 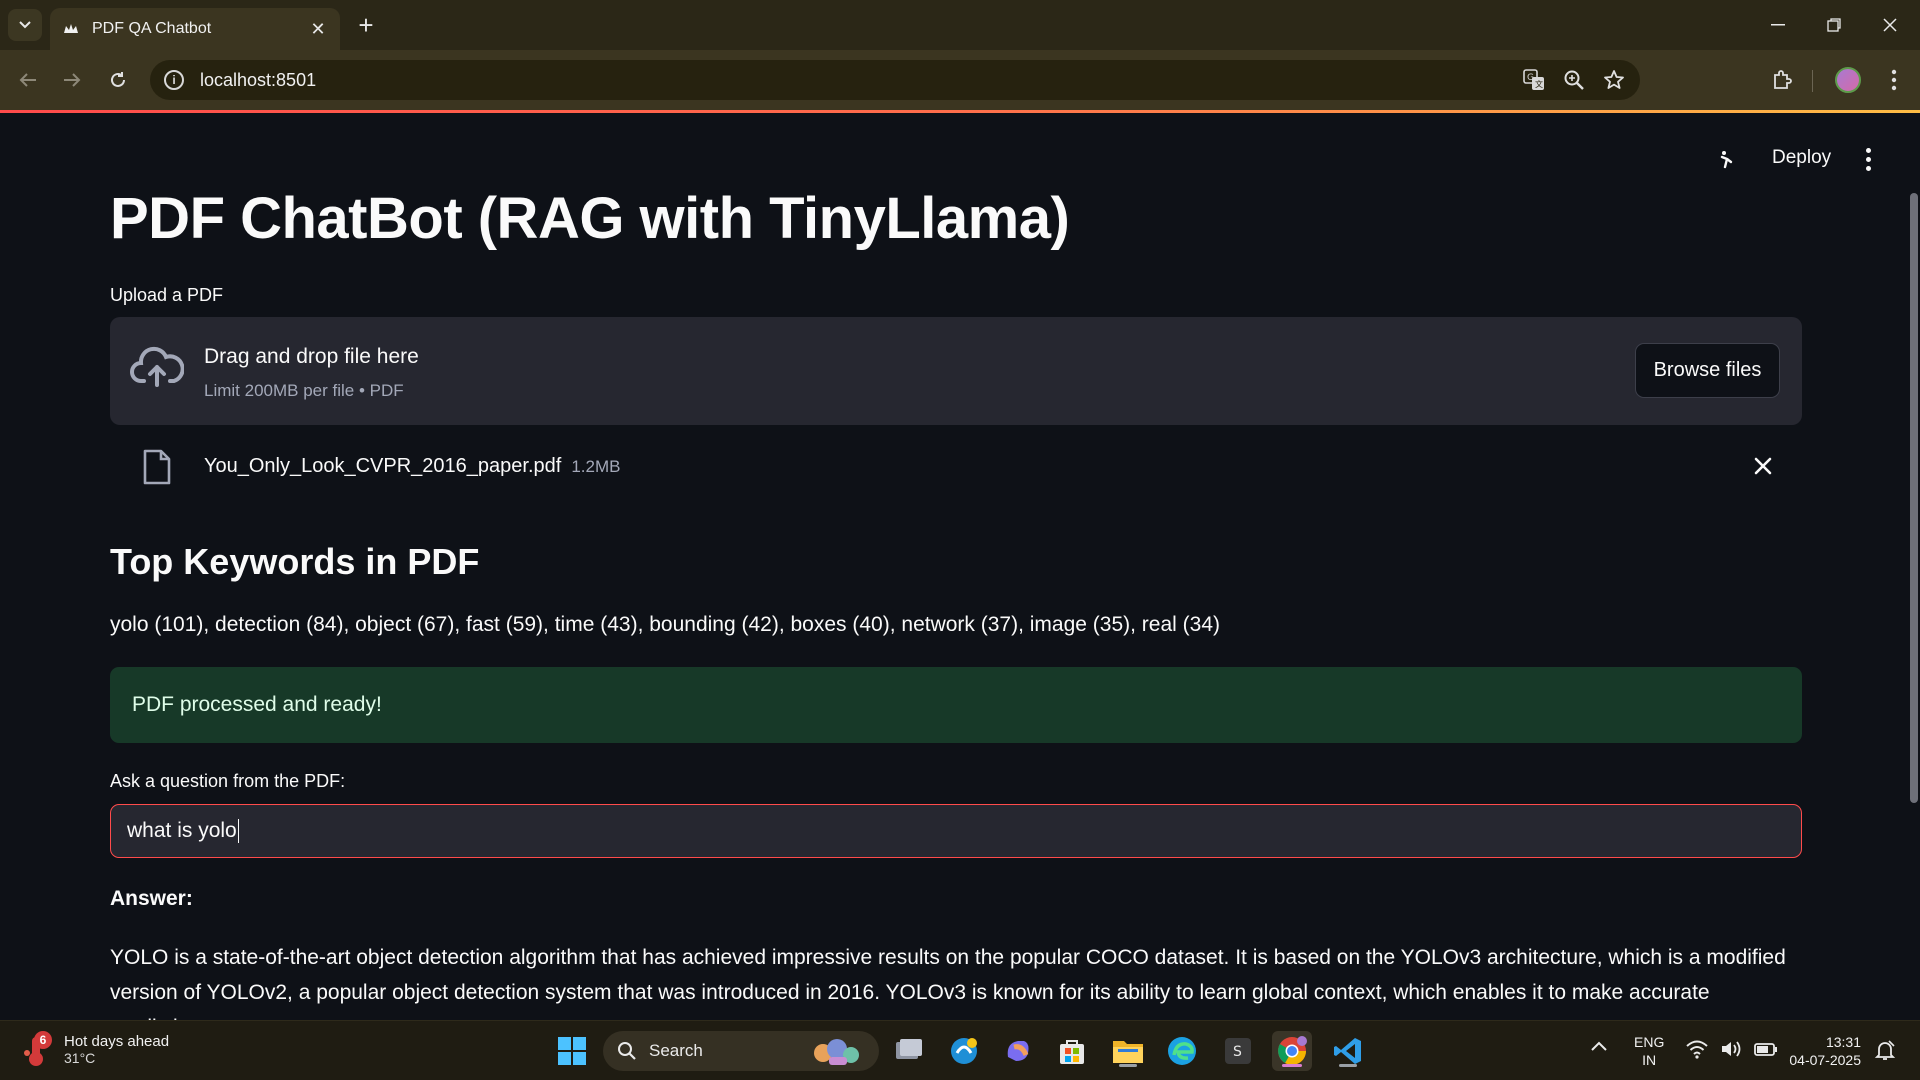 I want to click on bookmark-star-icon, so click(x=1614, y=80).